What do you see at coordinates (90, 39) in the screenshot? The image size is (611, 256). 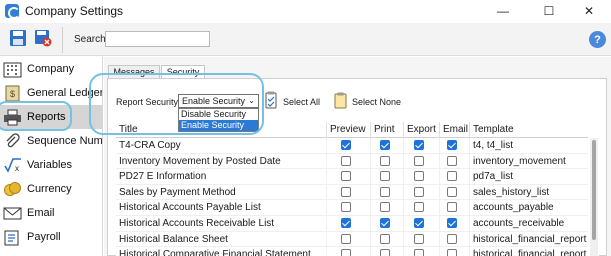 I see `search-label: Search` at bounding box center [90, 39].